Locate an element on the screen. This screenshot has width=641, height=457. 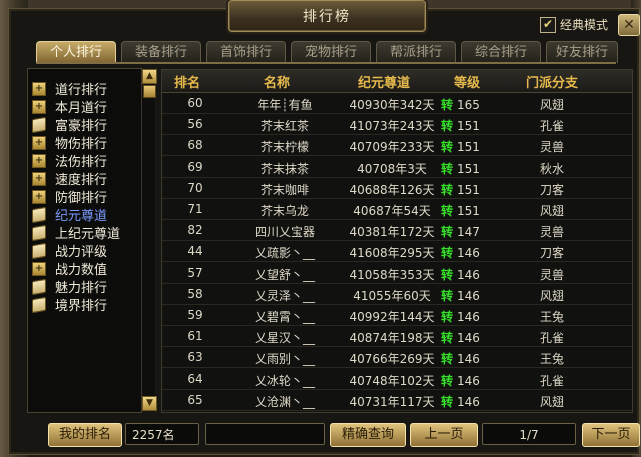
level-value: 165 is located at coordinates (468, 105).